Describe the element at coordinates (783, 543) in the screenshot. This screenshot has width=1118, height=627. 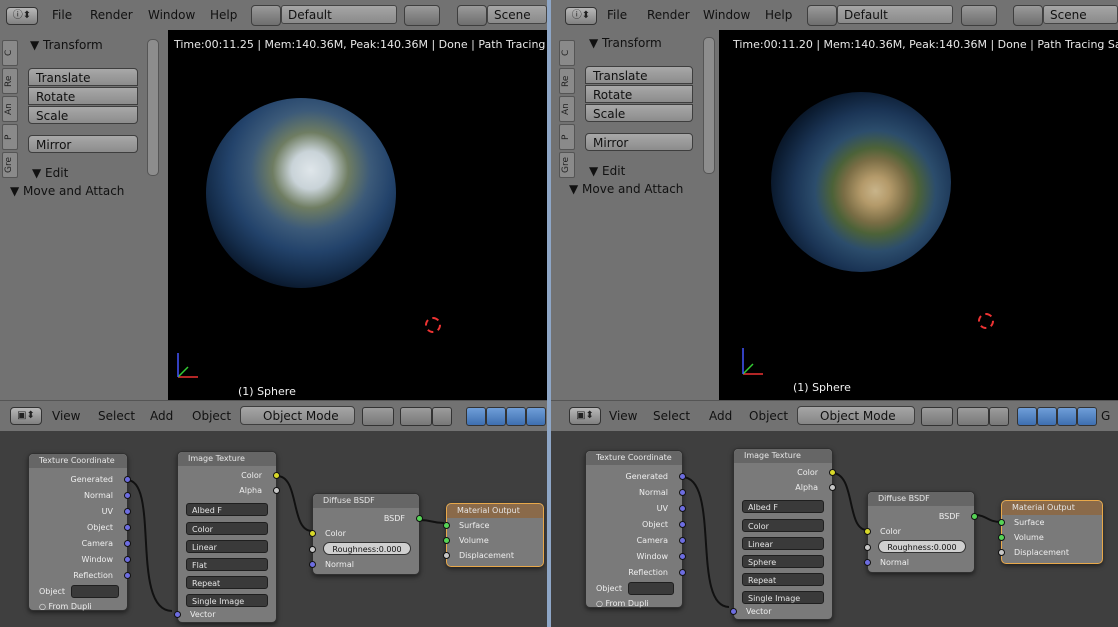
I see `interpolation-dropdown: Linear` at that location.